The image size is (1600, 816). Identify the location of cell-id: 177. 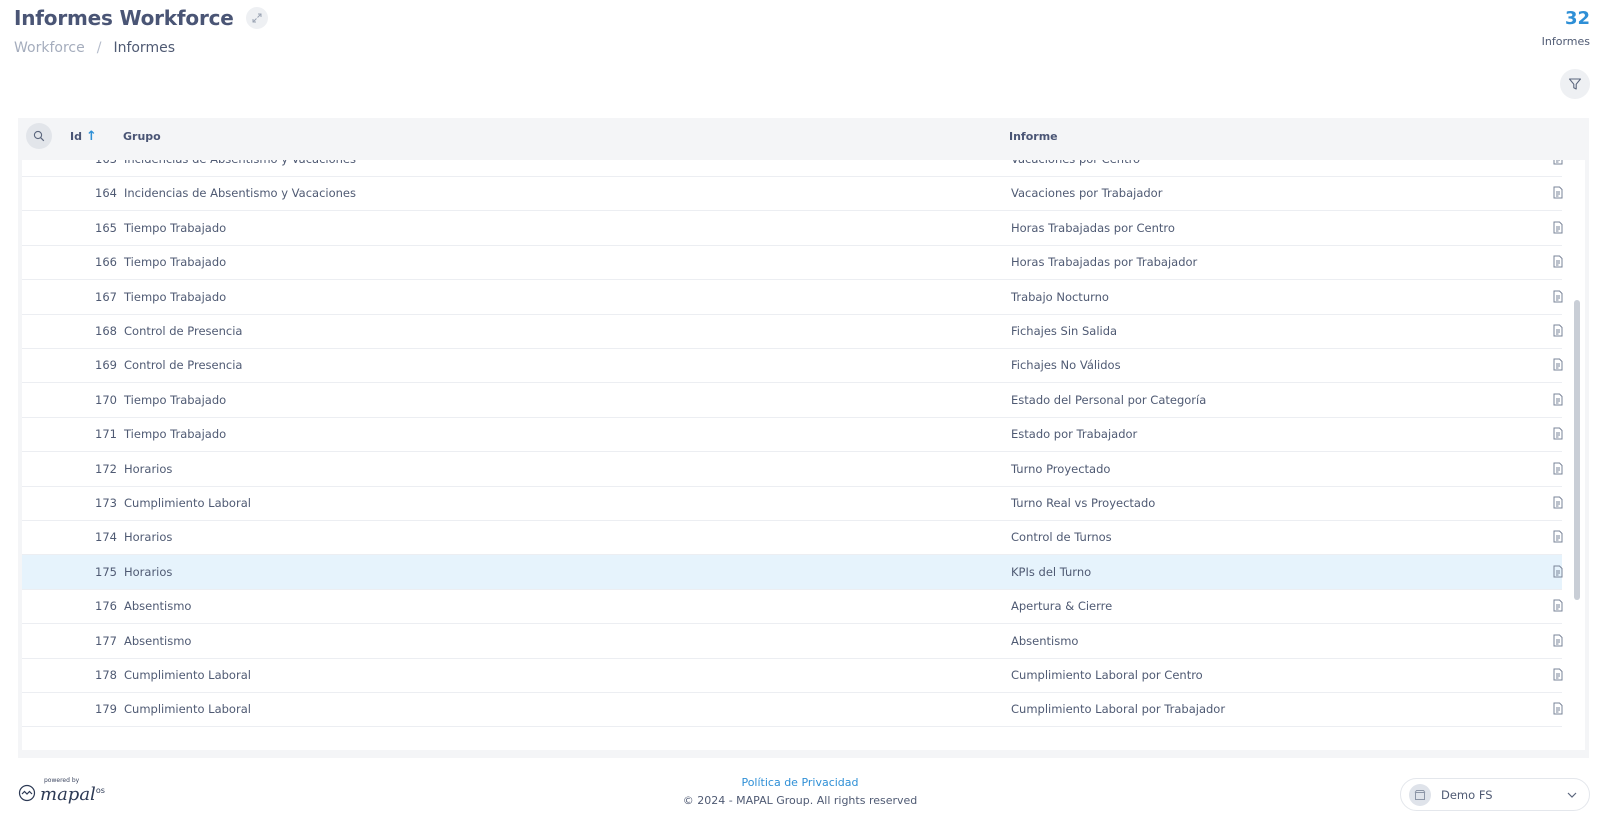
(106, 640).